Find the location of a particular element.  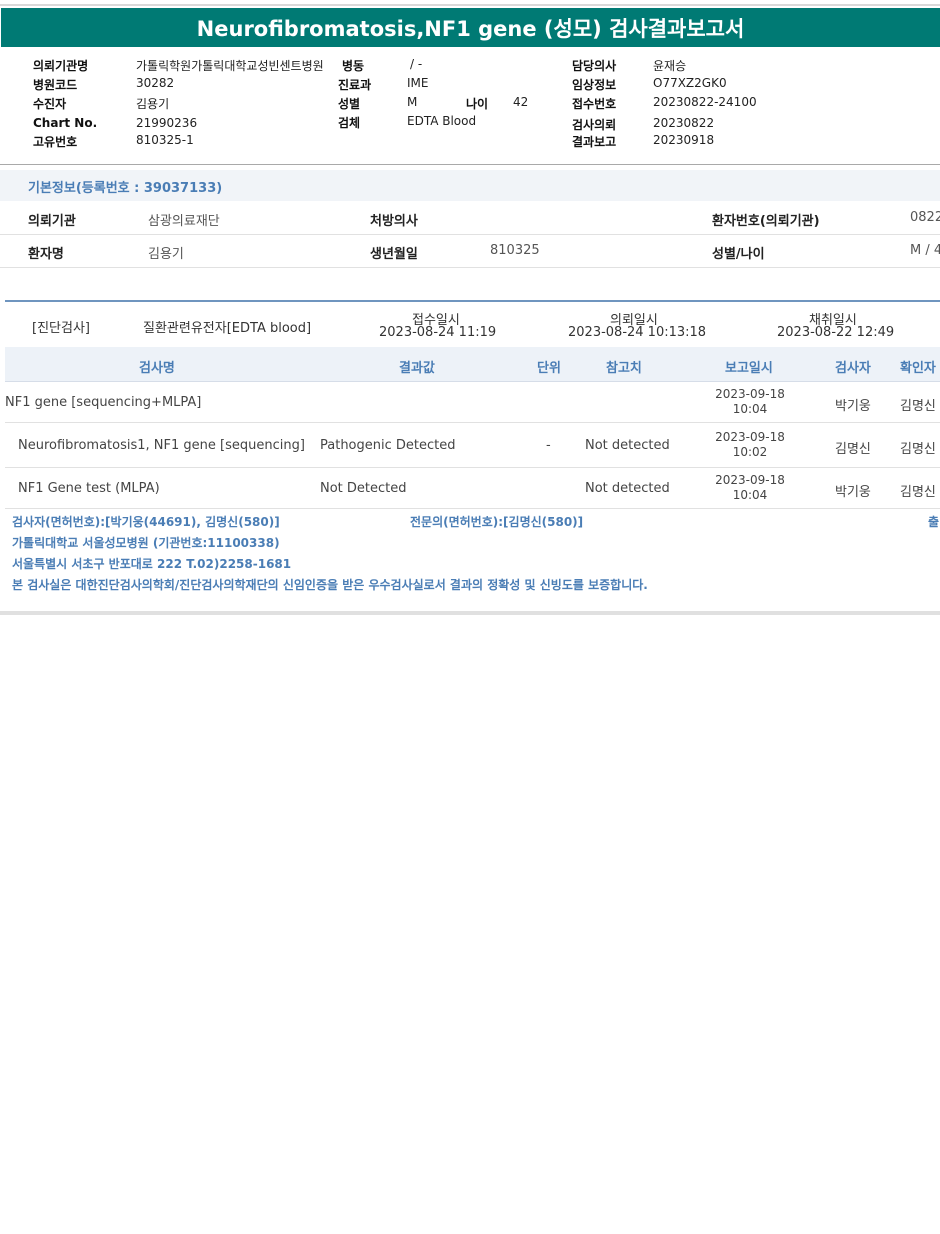

sex-label: 성별 is located at coordinates (349, 104).